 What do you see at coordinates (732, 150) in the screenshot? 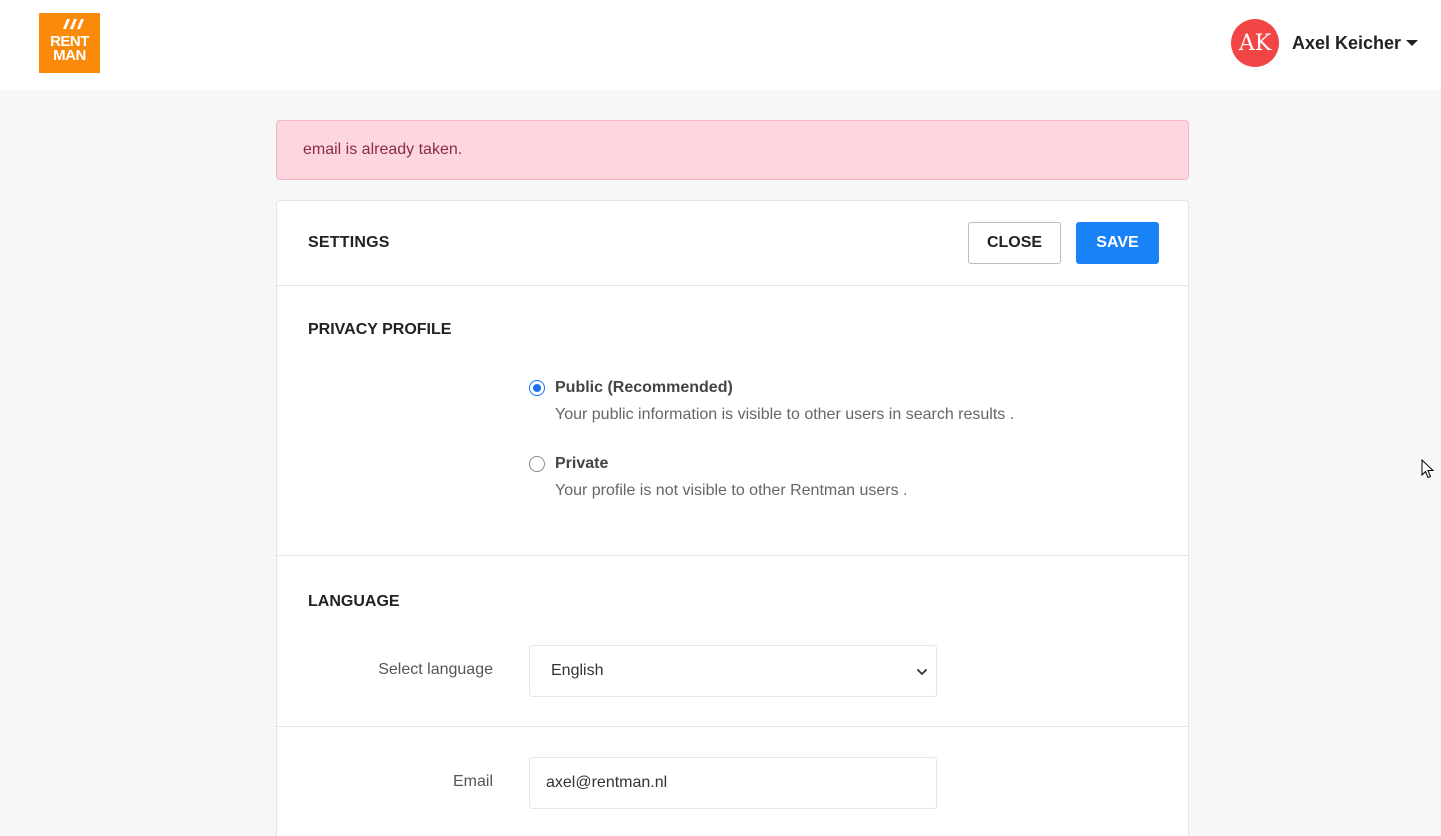
I see `error-alert: email is already taken.` at bounding box center [732, 150].